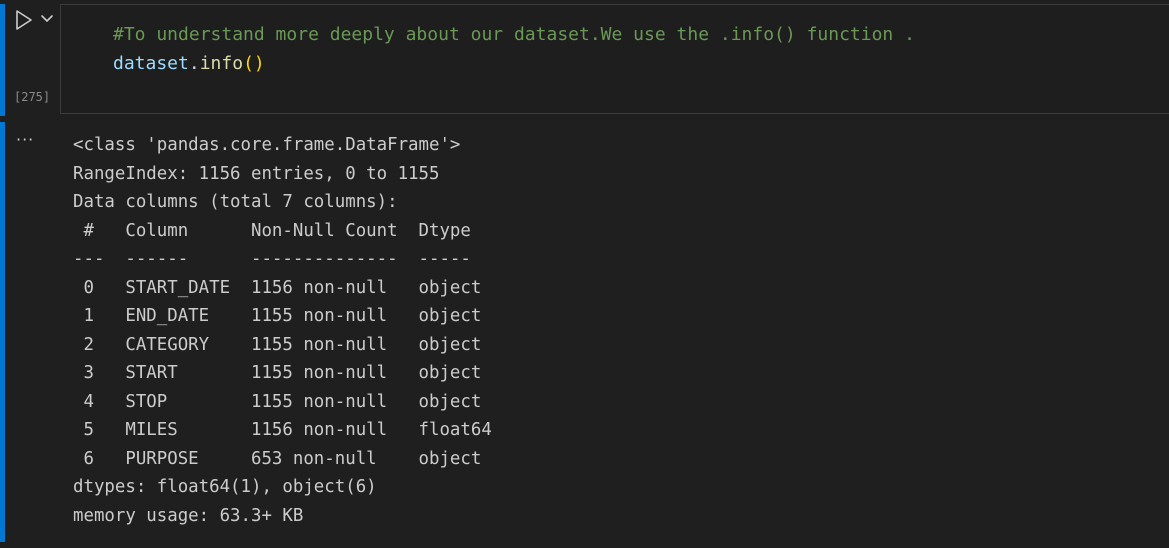 The width and height of the screenshot is (1169, 548). What do you see at coordinates (282, 287) in the screenshot?
I see `output-line: 0 START_DATE 1156 non-null object` at bounding box center [282, 287].